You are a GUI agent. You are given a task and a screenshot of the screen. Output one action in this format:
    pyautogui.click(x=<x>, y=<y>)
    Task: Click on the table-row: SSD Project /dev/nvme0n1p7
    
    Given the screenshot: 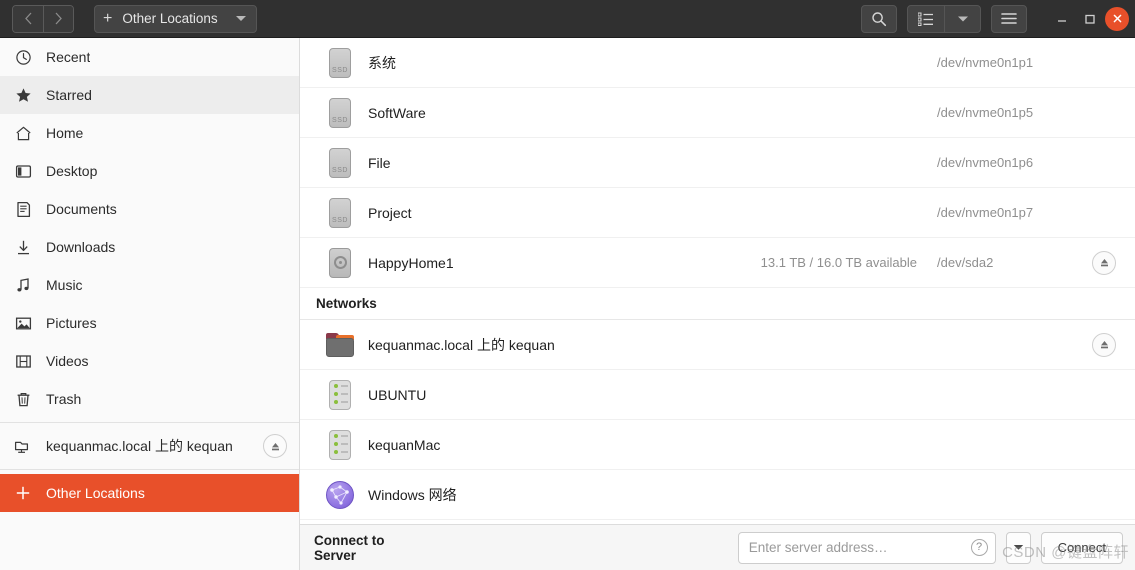 What is the action you would take?
    pyautogui.click(x=717, y=213)
    